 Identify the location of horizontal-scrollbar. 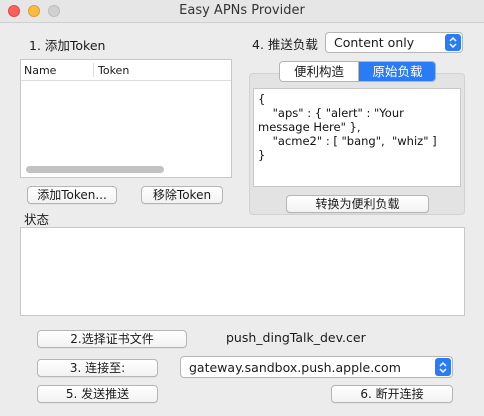
(95, 169).